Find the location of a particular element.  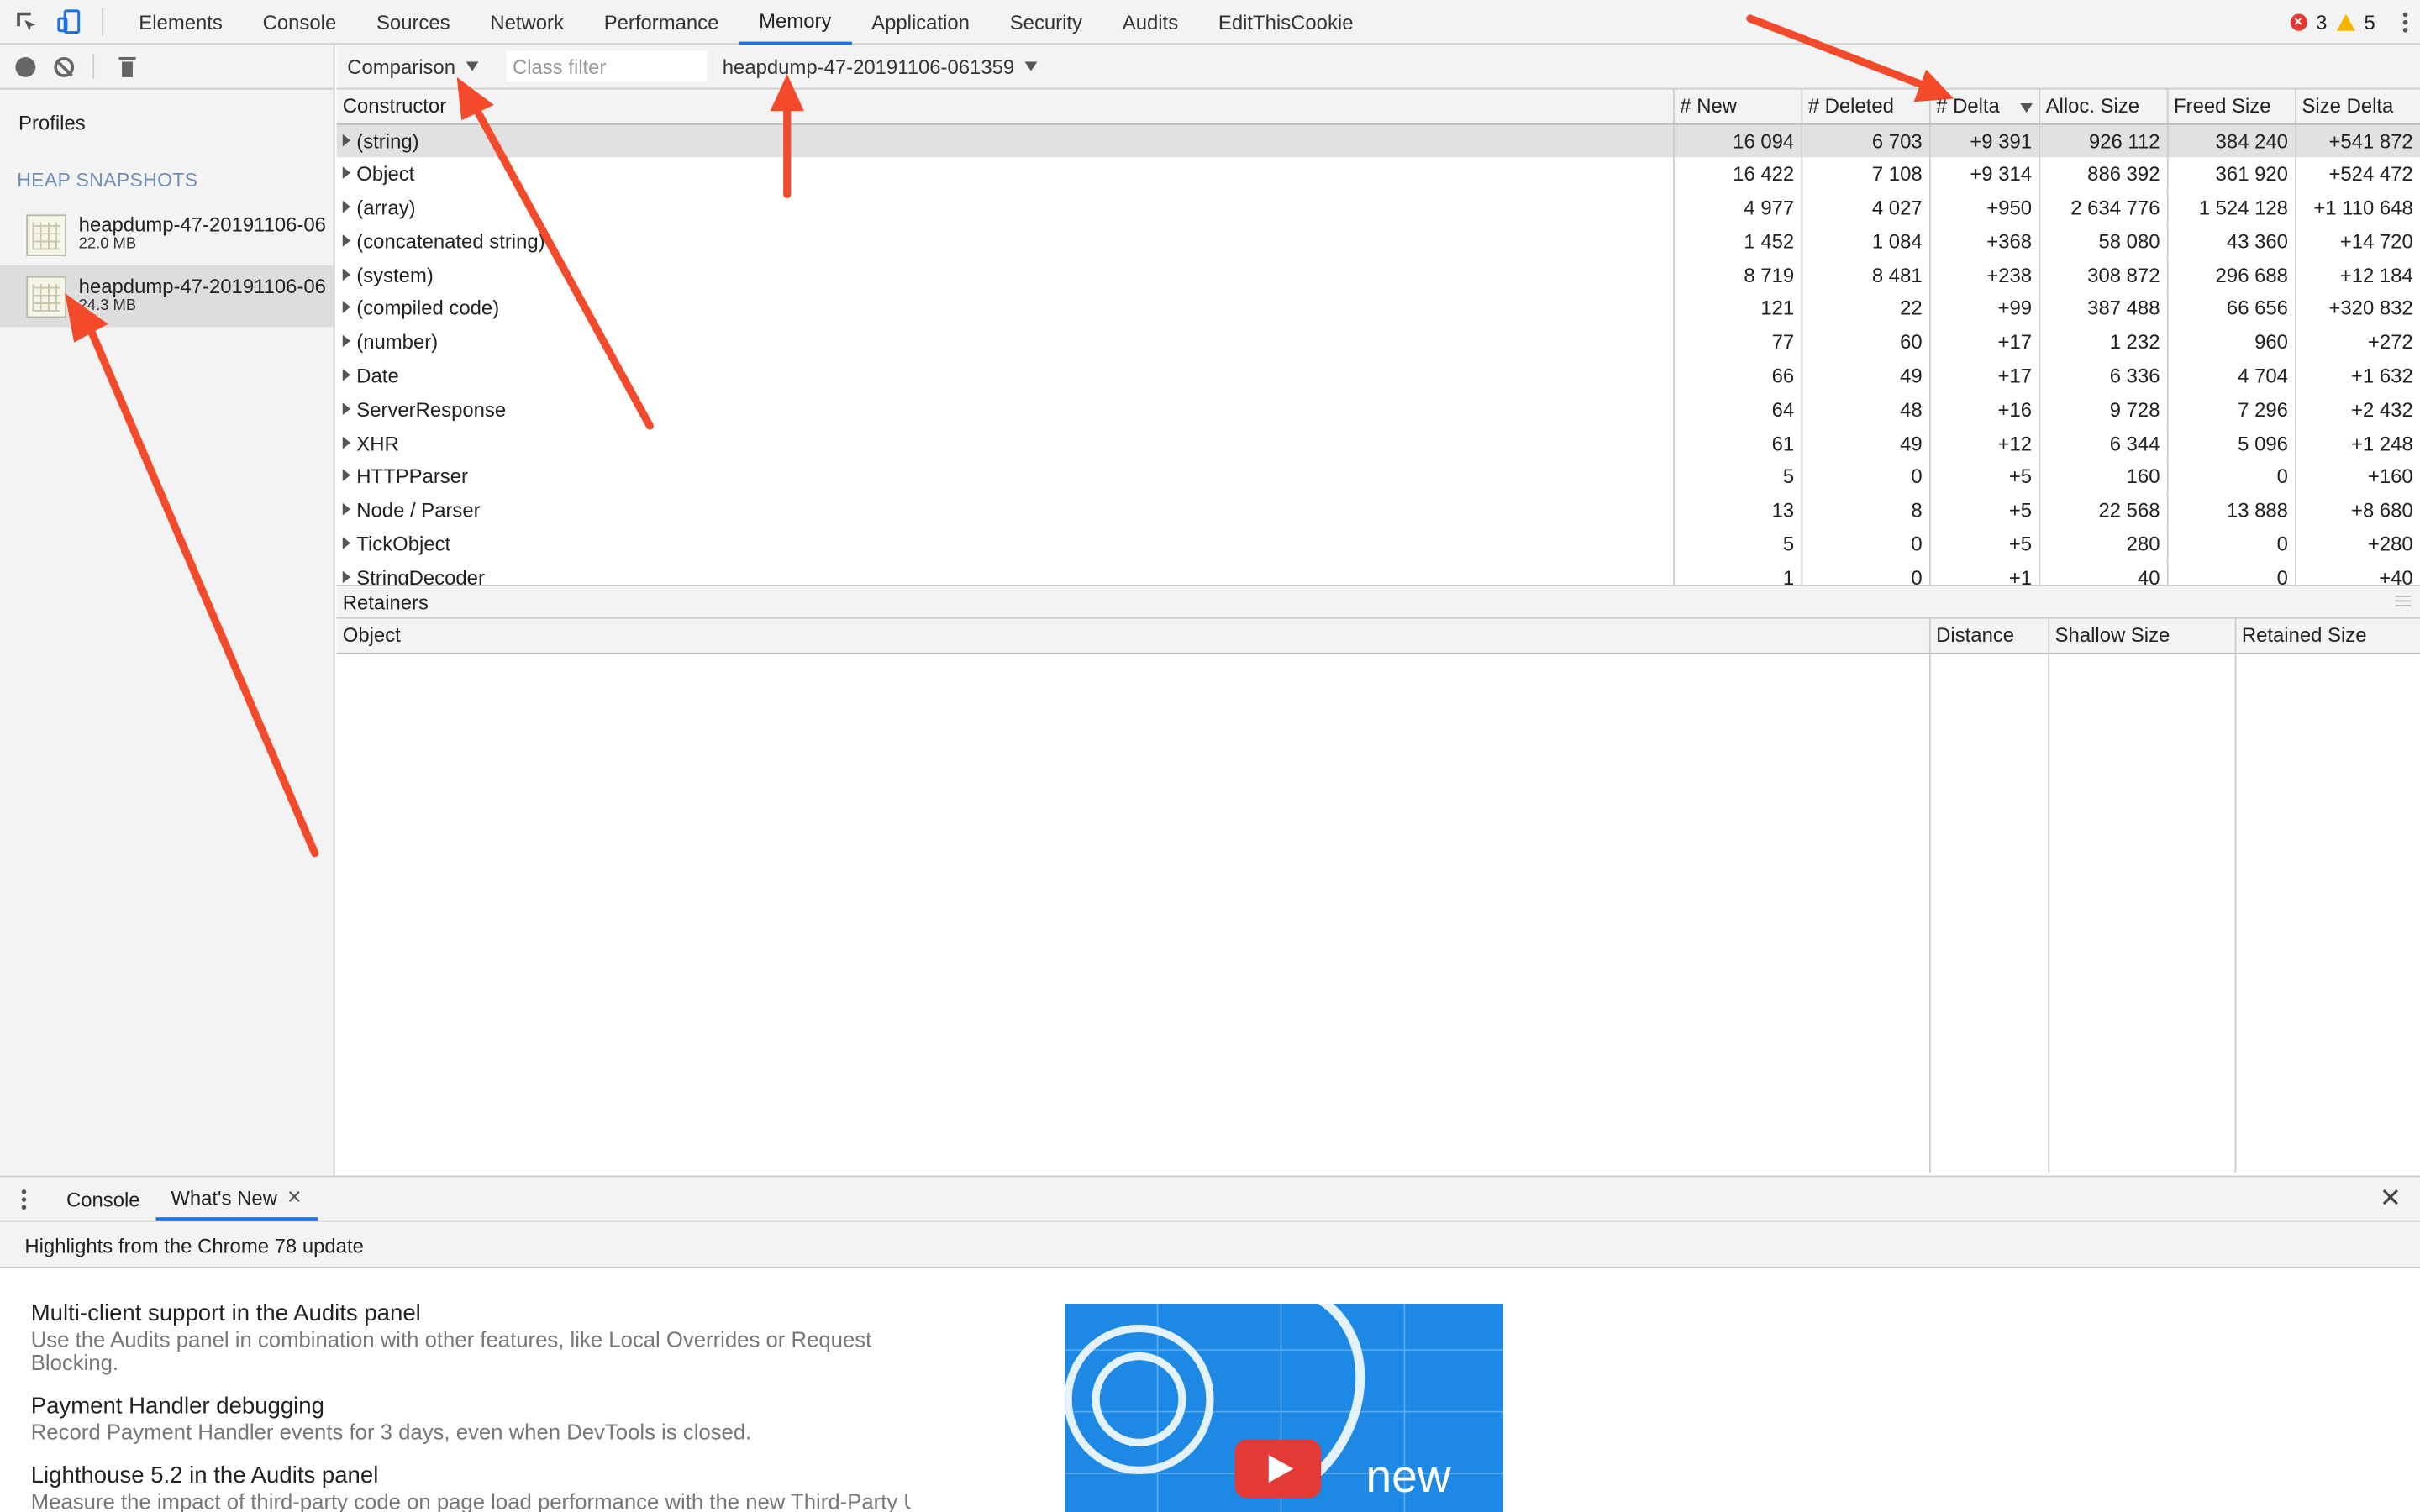

table-row: ServerResponse 64 48 +16 9 728 7 296 +2 432 is located at coordinates (1378, 409).